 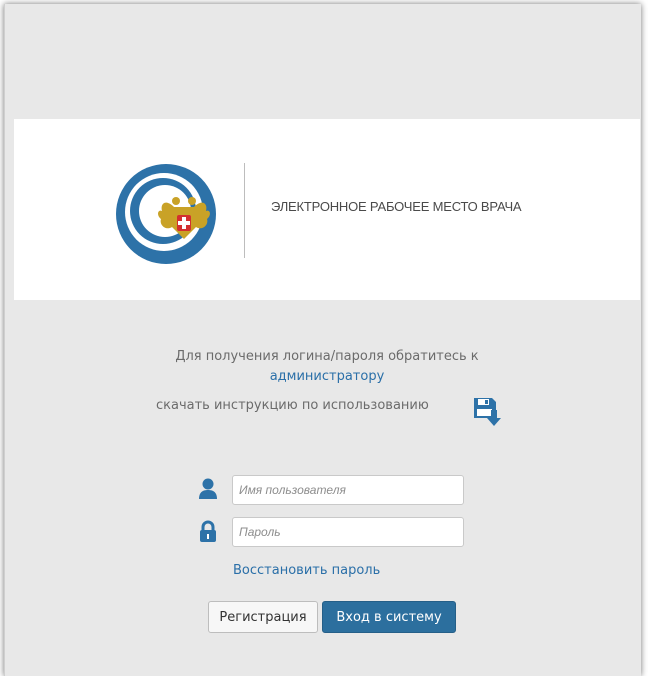 I want to click on register-button: Регистрация, so click(x=263, y=617).